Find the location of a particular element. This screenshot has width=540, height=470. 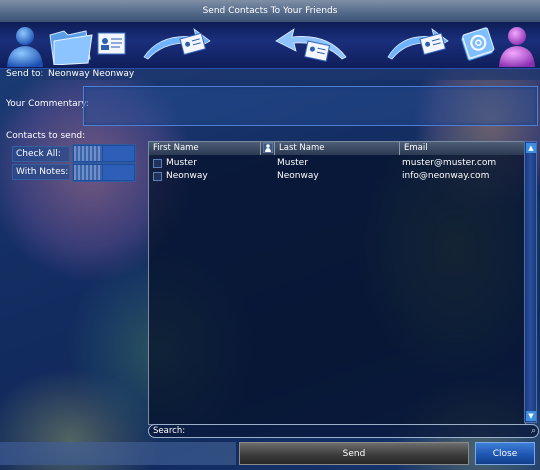

last-name-cell: Muster is located at coordinates (292, 163).